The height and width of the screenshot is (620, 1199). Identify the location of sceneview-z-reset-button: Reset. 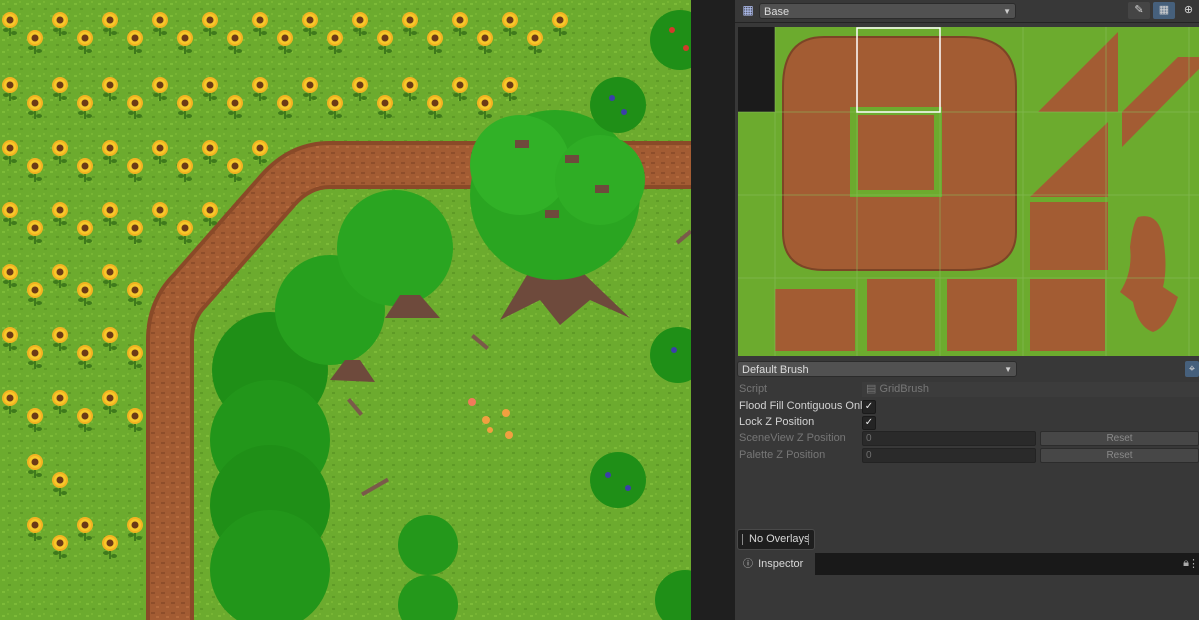
(1119, 438).